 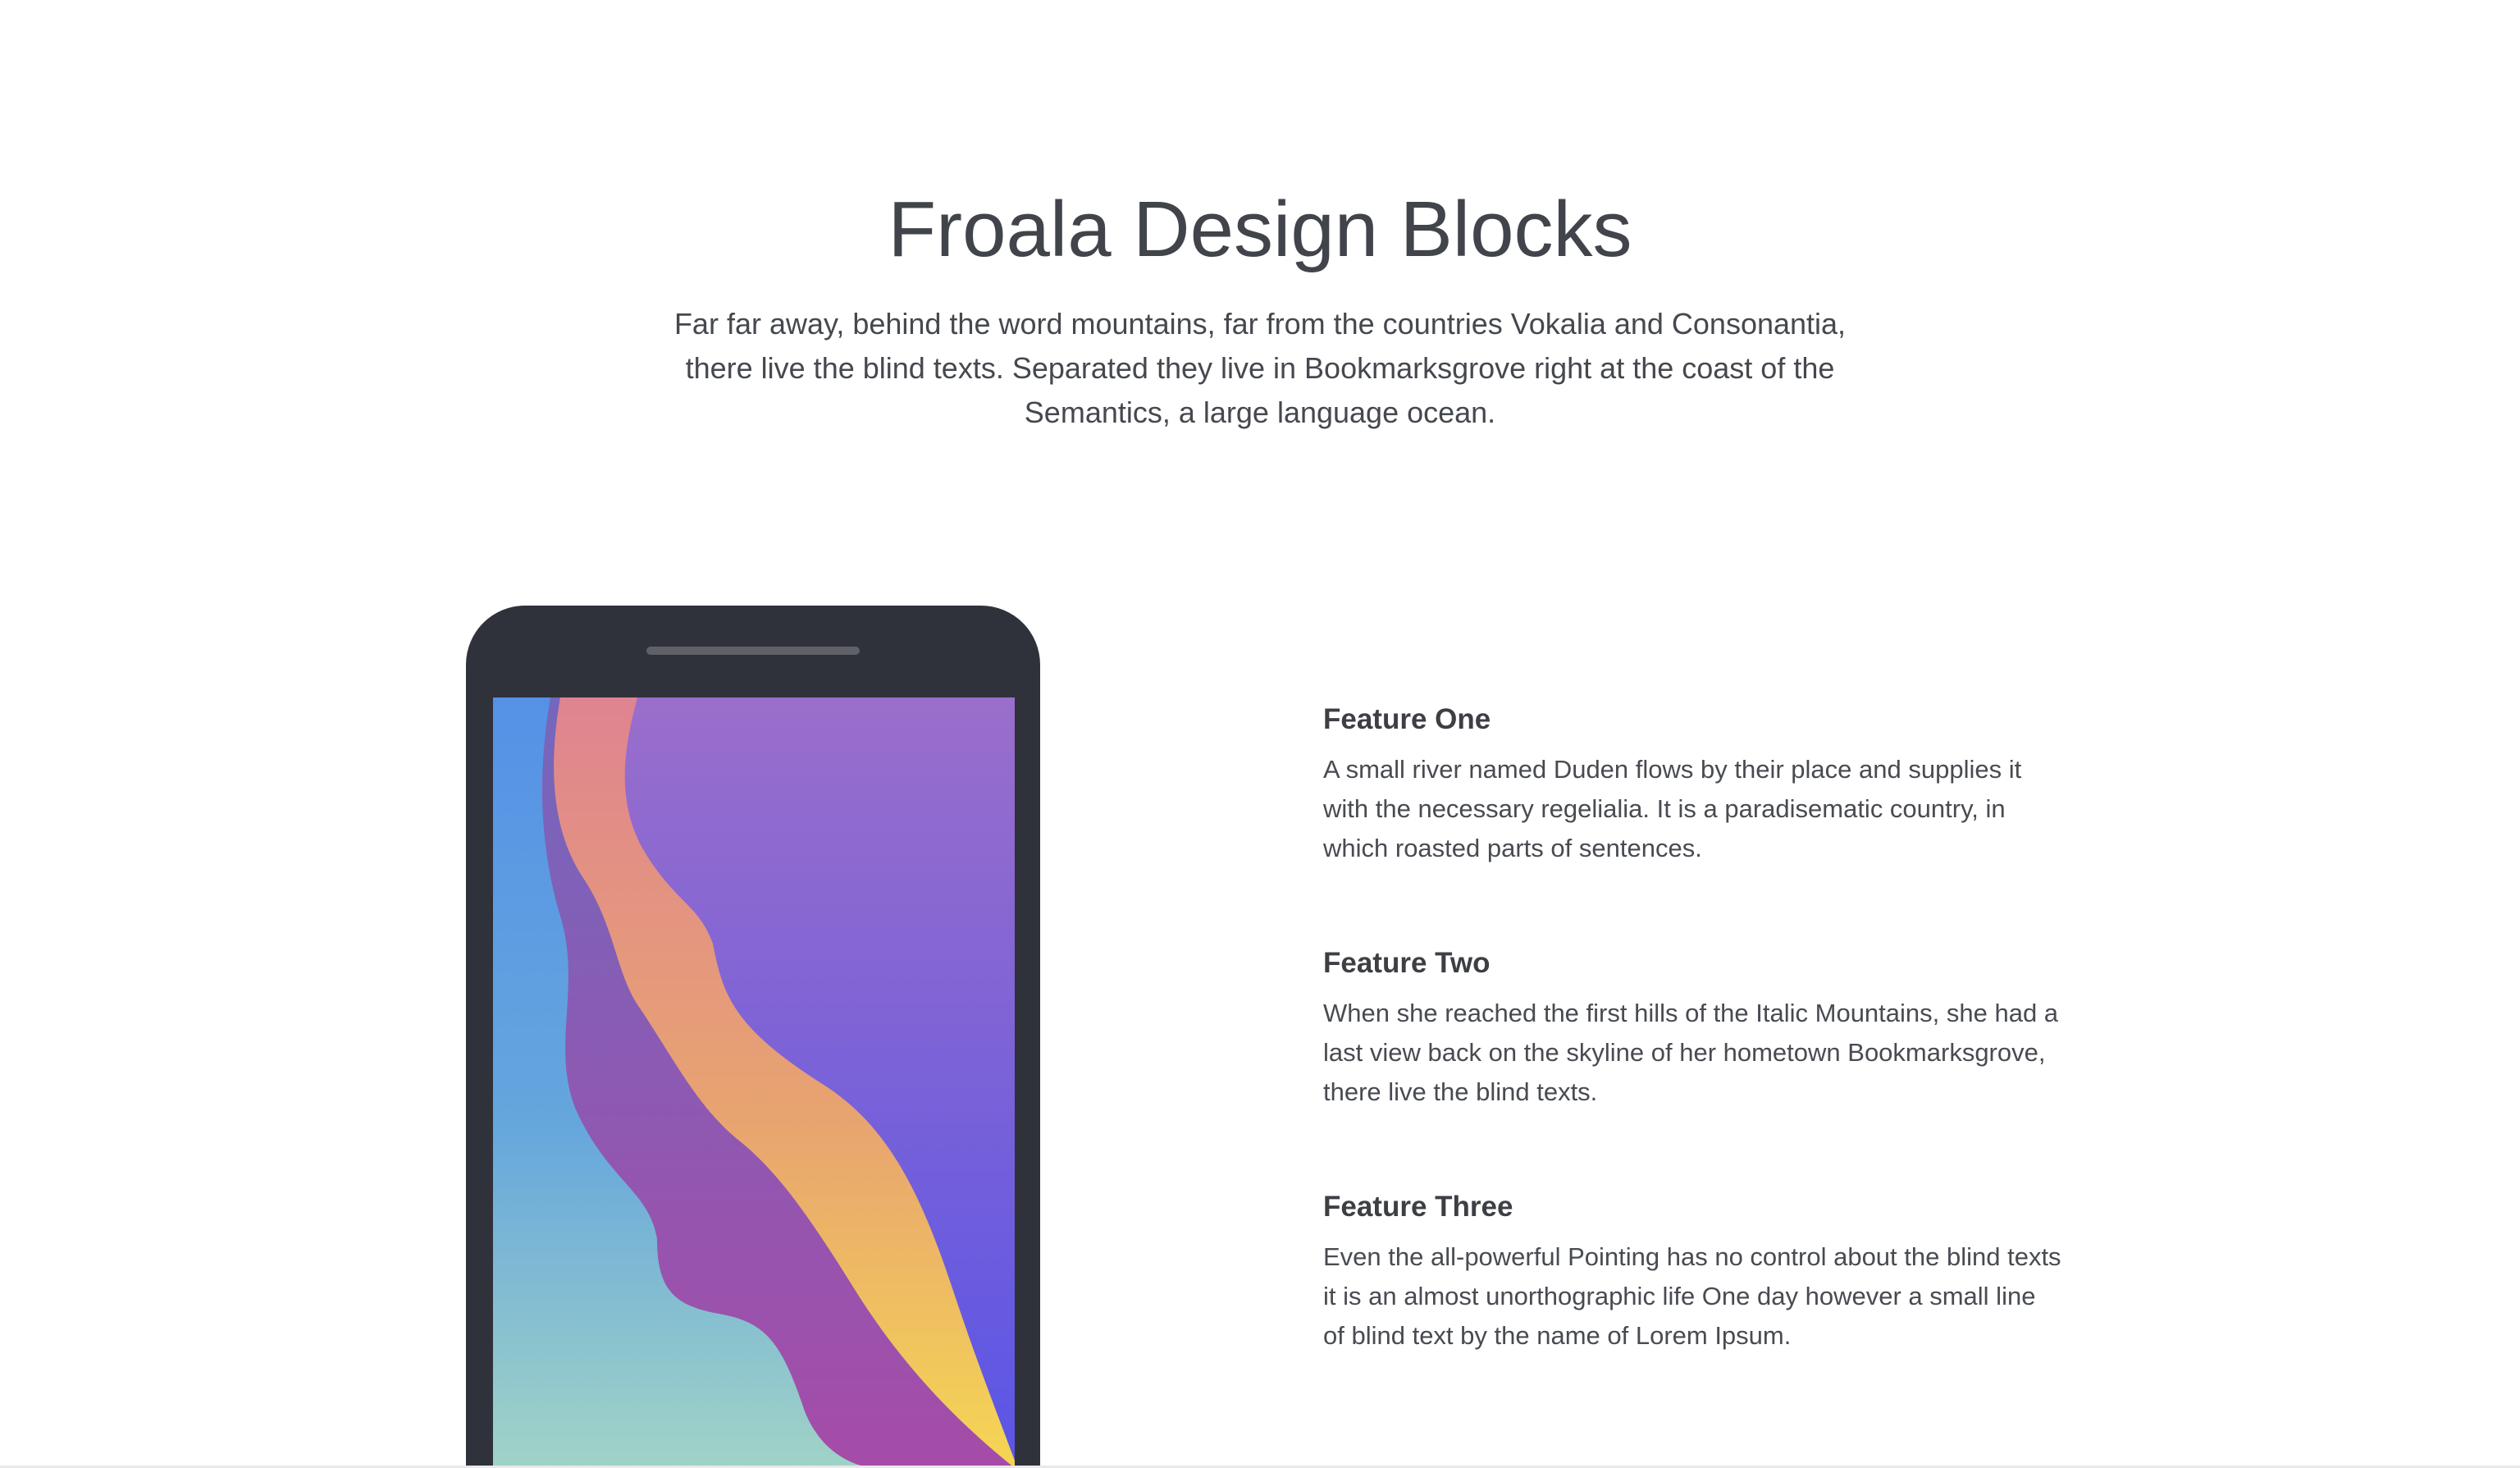 I want to click on phone-wallpaper, so click(x=754, y=1082).